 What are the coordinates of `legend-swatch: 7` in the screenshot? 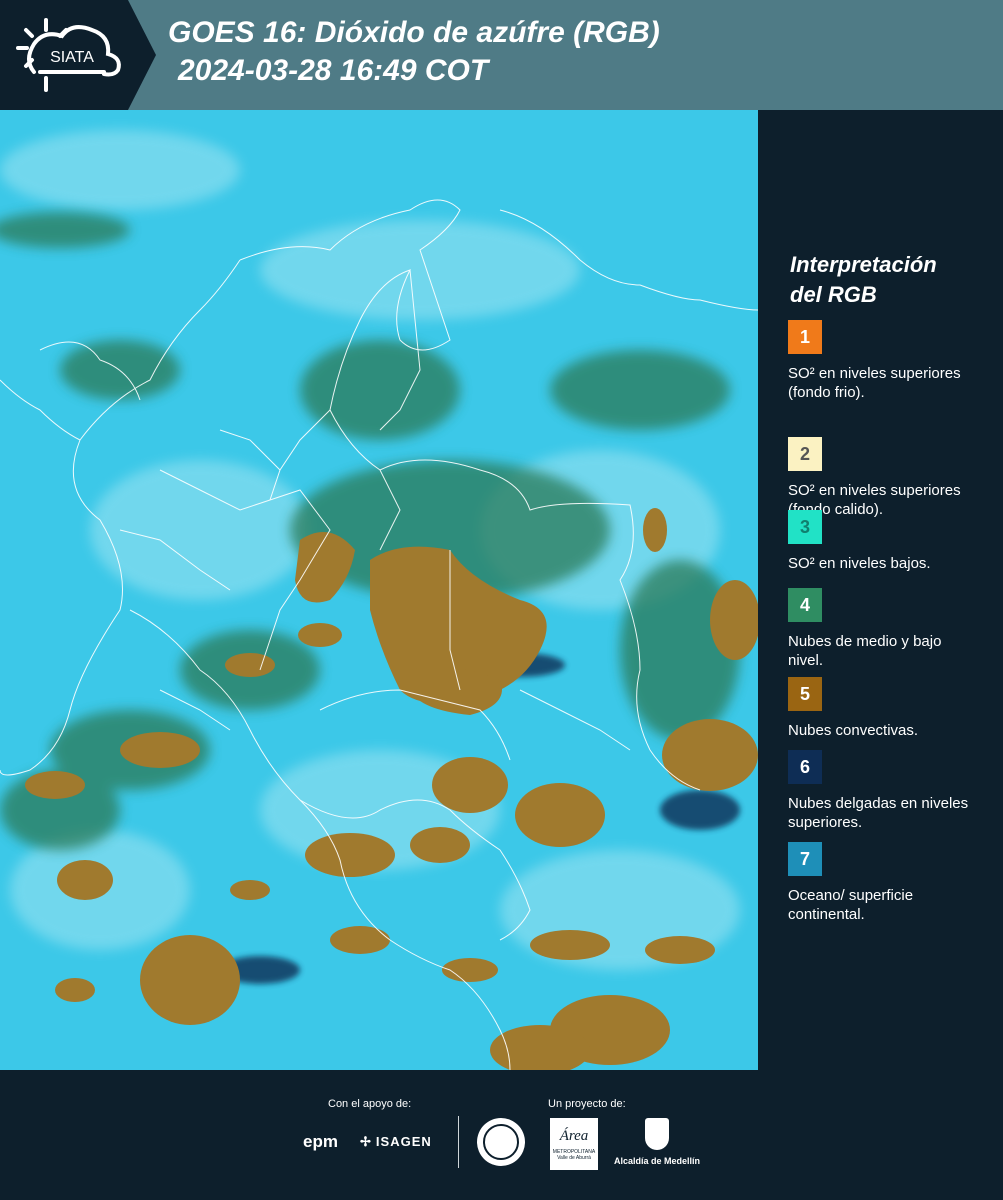 It's located at (805, 859).